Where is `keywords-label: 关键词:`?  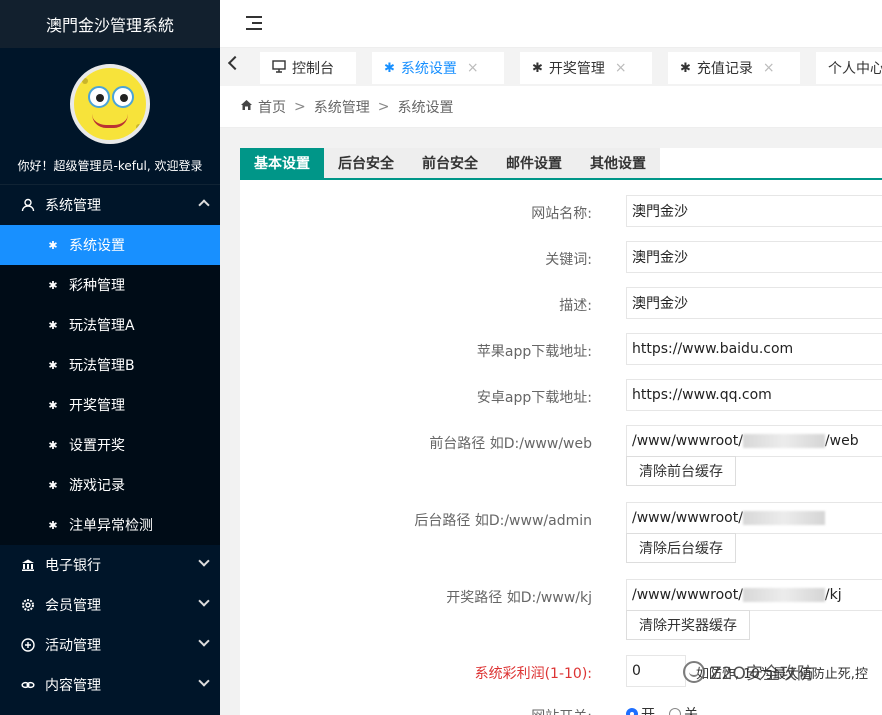 keywords-label: 关键词: is located at coordinates (568, 260).